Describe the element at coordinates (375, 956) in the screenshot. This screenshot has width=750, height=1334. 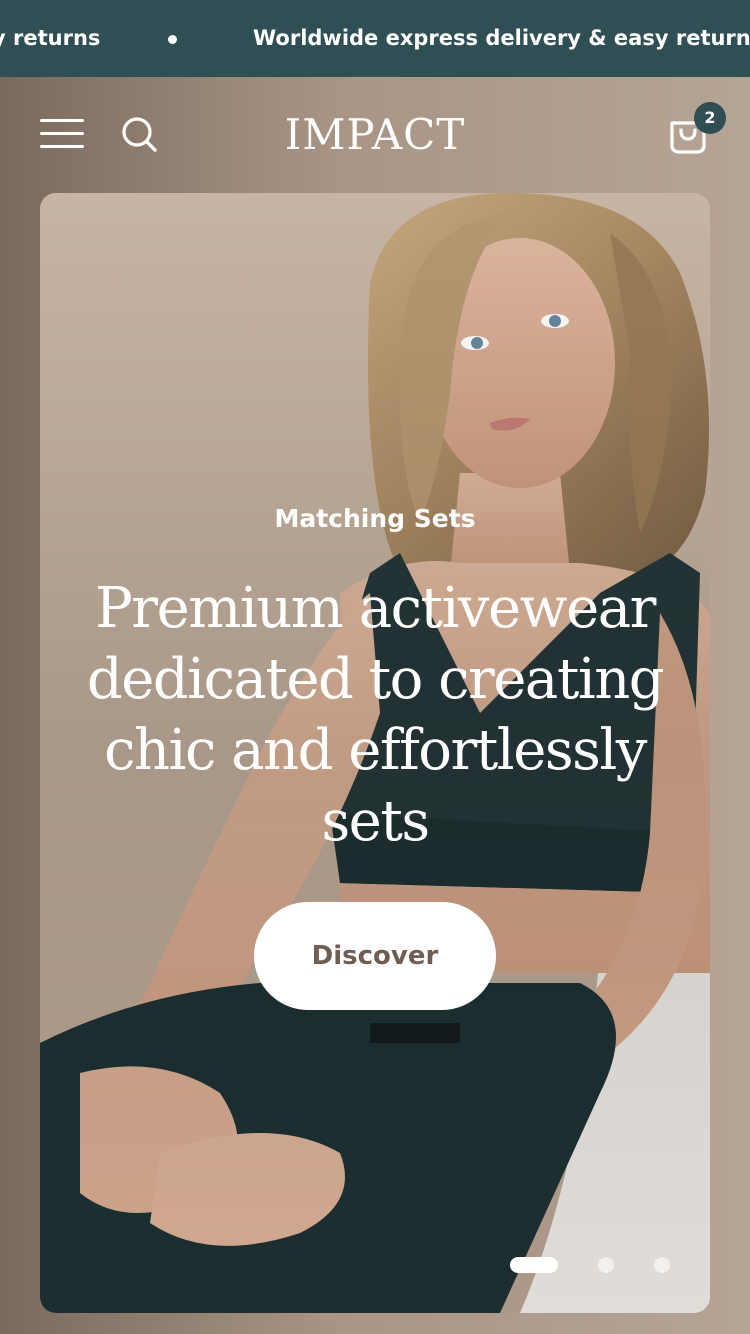
I see `discover-button: Discover` at that location.